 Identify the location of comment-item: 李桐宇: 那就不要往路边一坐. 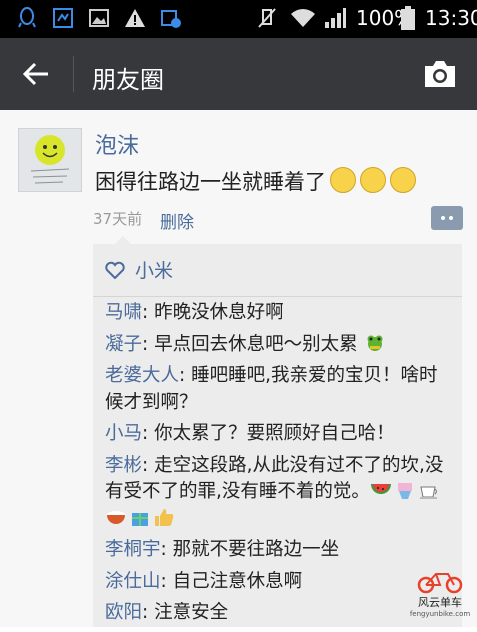
(277, 550).